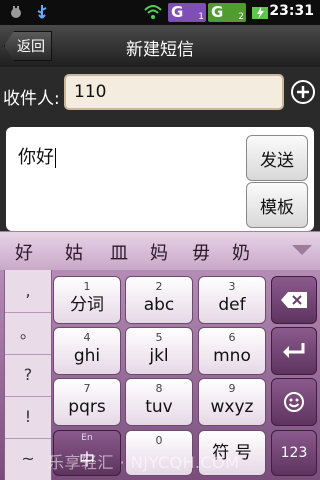 This screenshot has height=480, width=320. I want to click on enter-key, so click(294, 351).